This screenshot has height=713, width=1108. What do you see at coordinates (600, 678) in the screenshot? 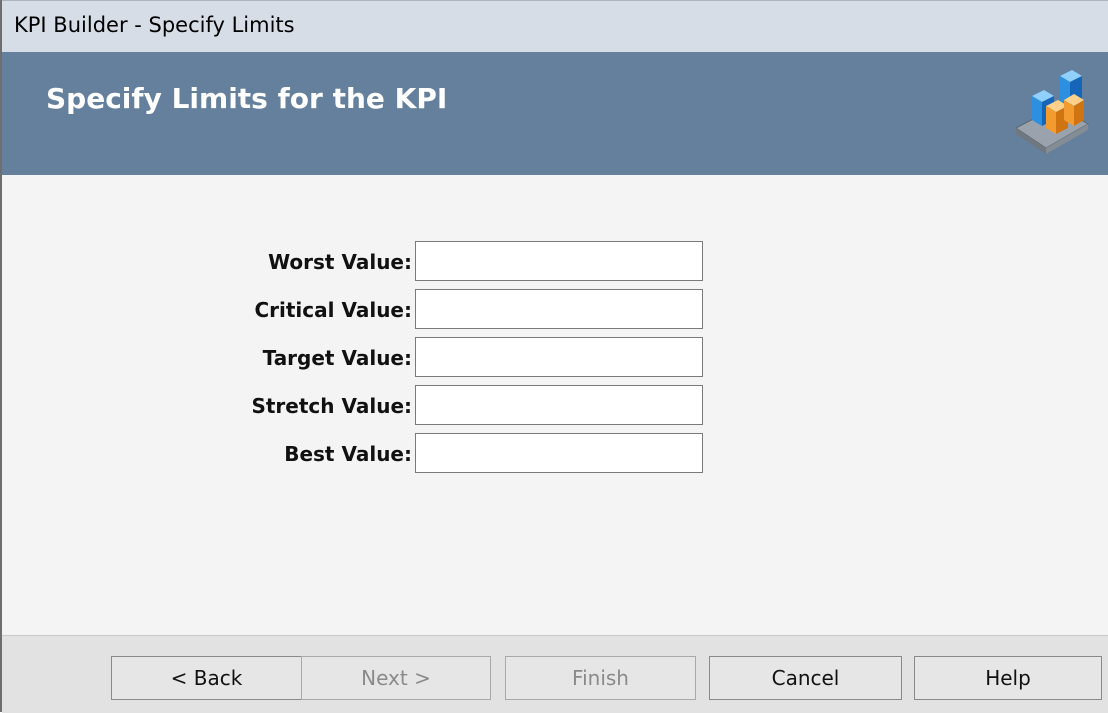
I see `finish-button: Finish` at bounding box center [600, 678].